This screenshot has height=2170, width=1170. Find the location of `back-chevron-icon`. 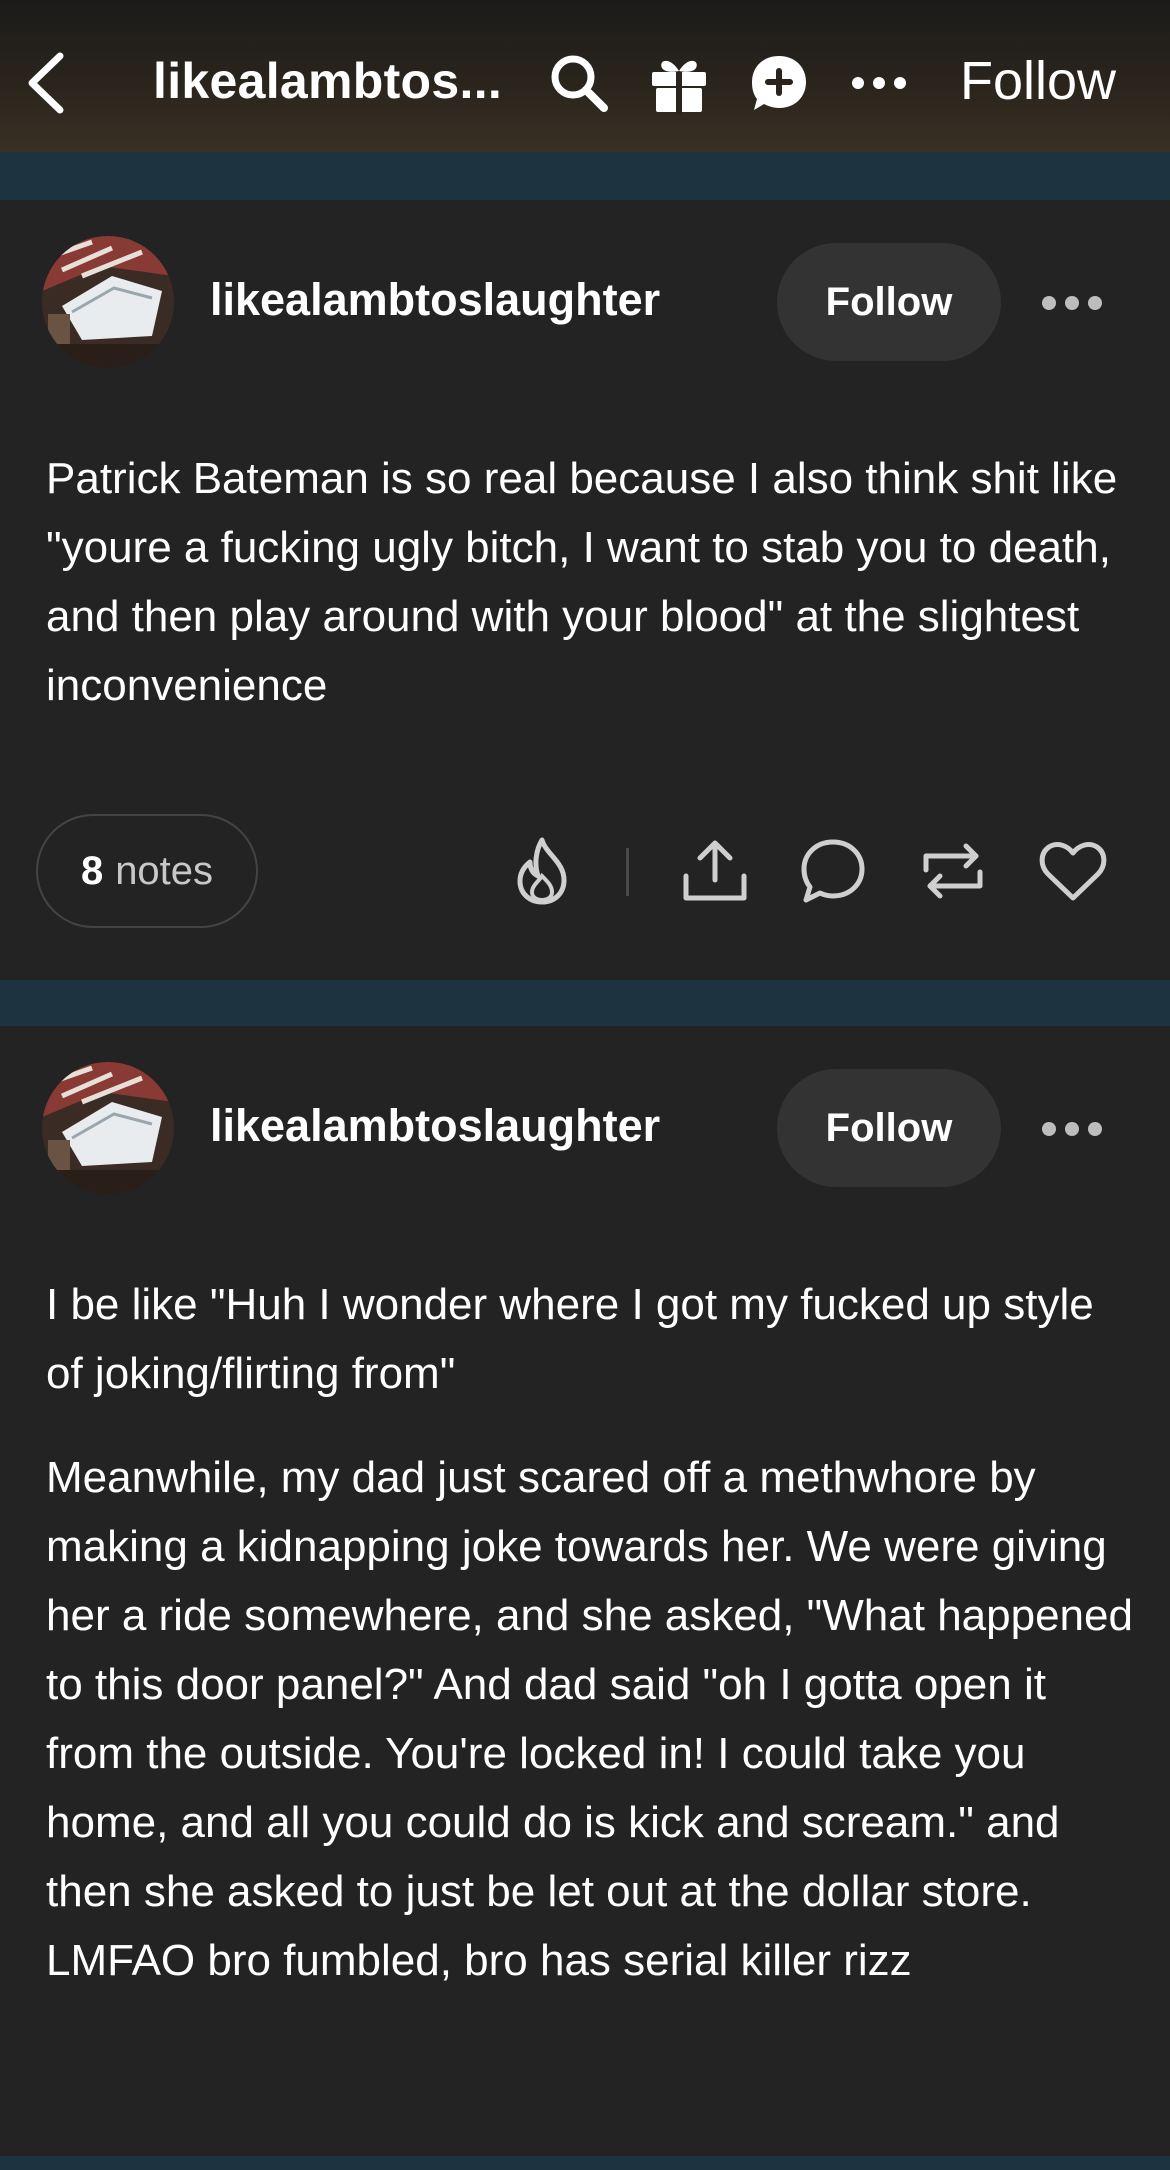

back-chevron-icon is located at coordinates (47, 83).